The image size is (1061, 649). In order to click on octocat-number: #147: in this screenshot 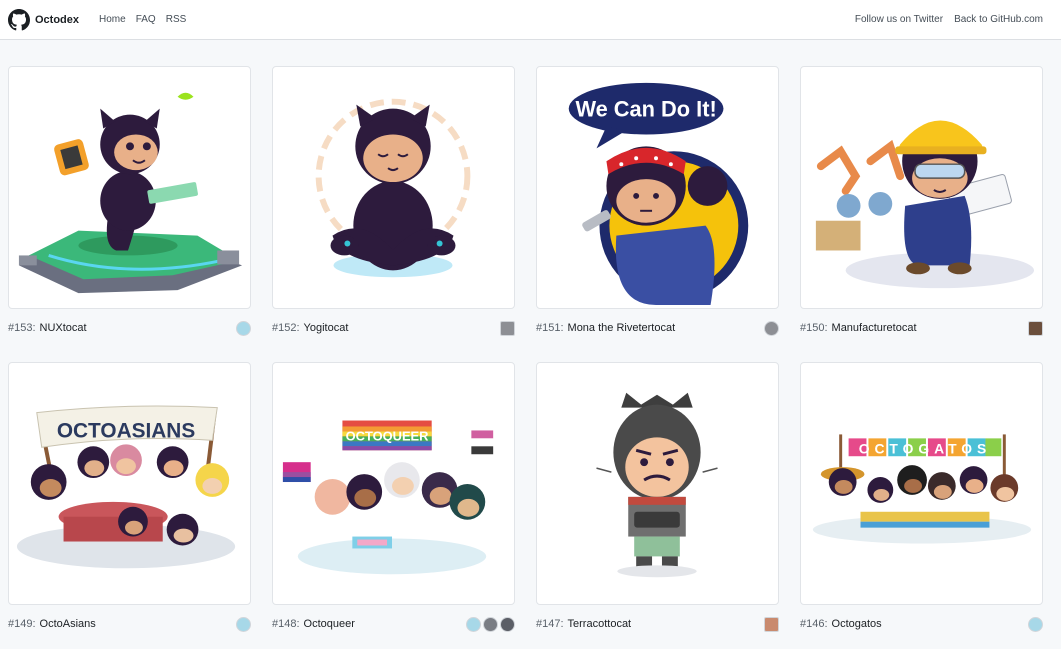, I will do `click(550, 624)`.